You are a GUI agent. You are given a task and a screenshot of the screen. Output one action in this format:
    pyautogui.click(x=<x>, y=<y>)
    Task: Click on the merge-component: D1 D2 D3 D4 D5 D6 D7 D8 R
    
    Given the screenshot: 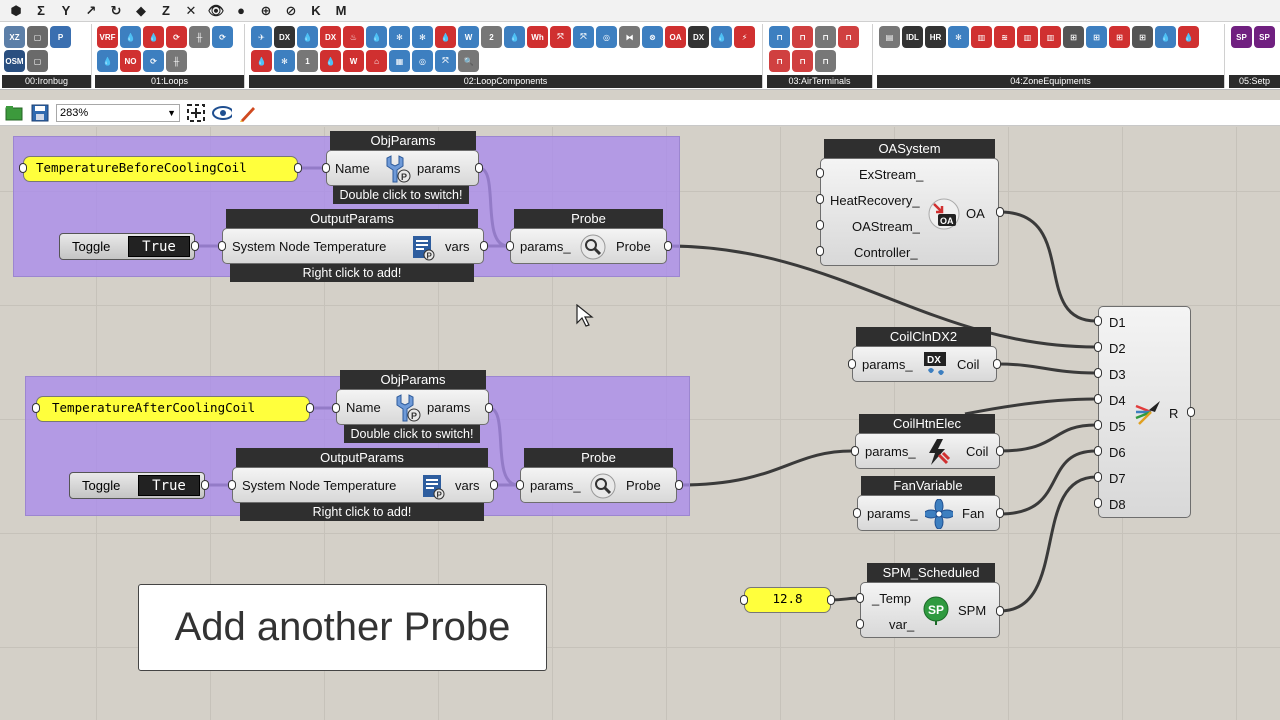 What is the action you would take?
    pyautogui.click(x=1144, y=412)
    